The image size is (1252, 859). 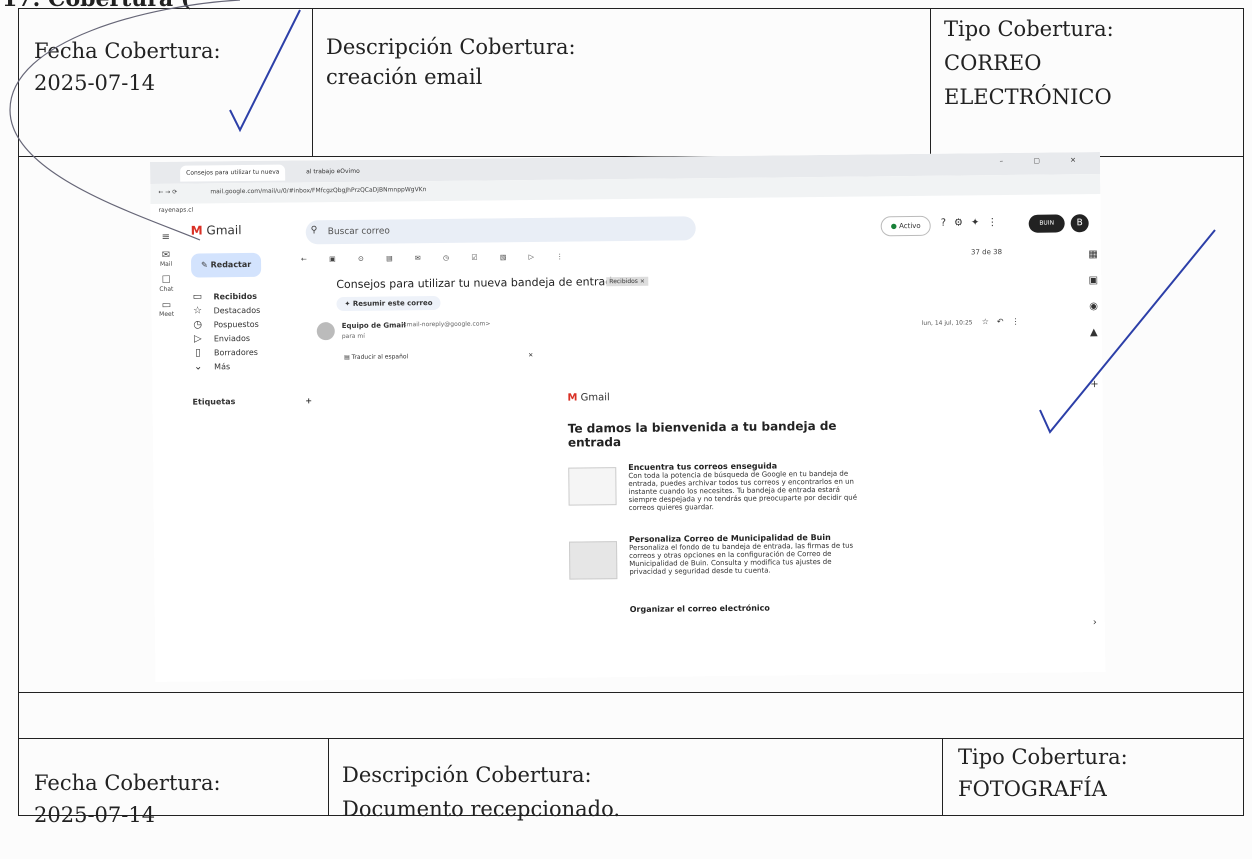 What do you see at coordinates (125, 120) in the screenshot?
I see `hand-drawn-arc` at bounding box center [125, 120].